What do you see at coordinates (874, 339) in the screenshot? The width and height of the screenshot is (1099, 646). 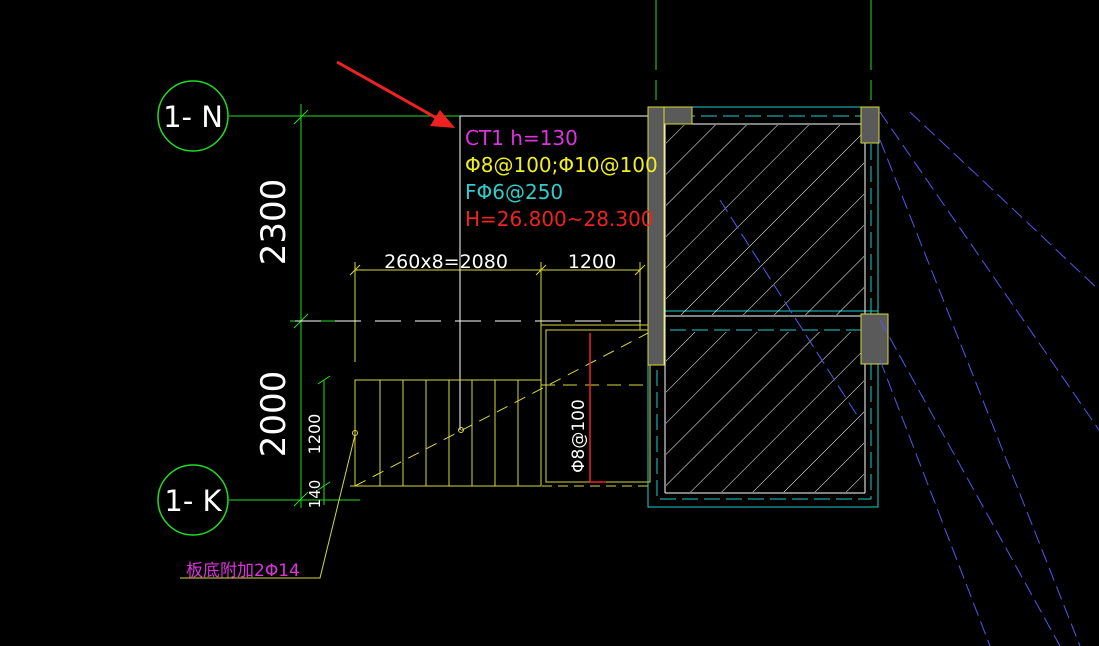 I see `column-mid-right` at bounding box center [874, 339].